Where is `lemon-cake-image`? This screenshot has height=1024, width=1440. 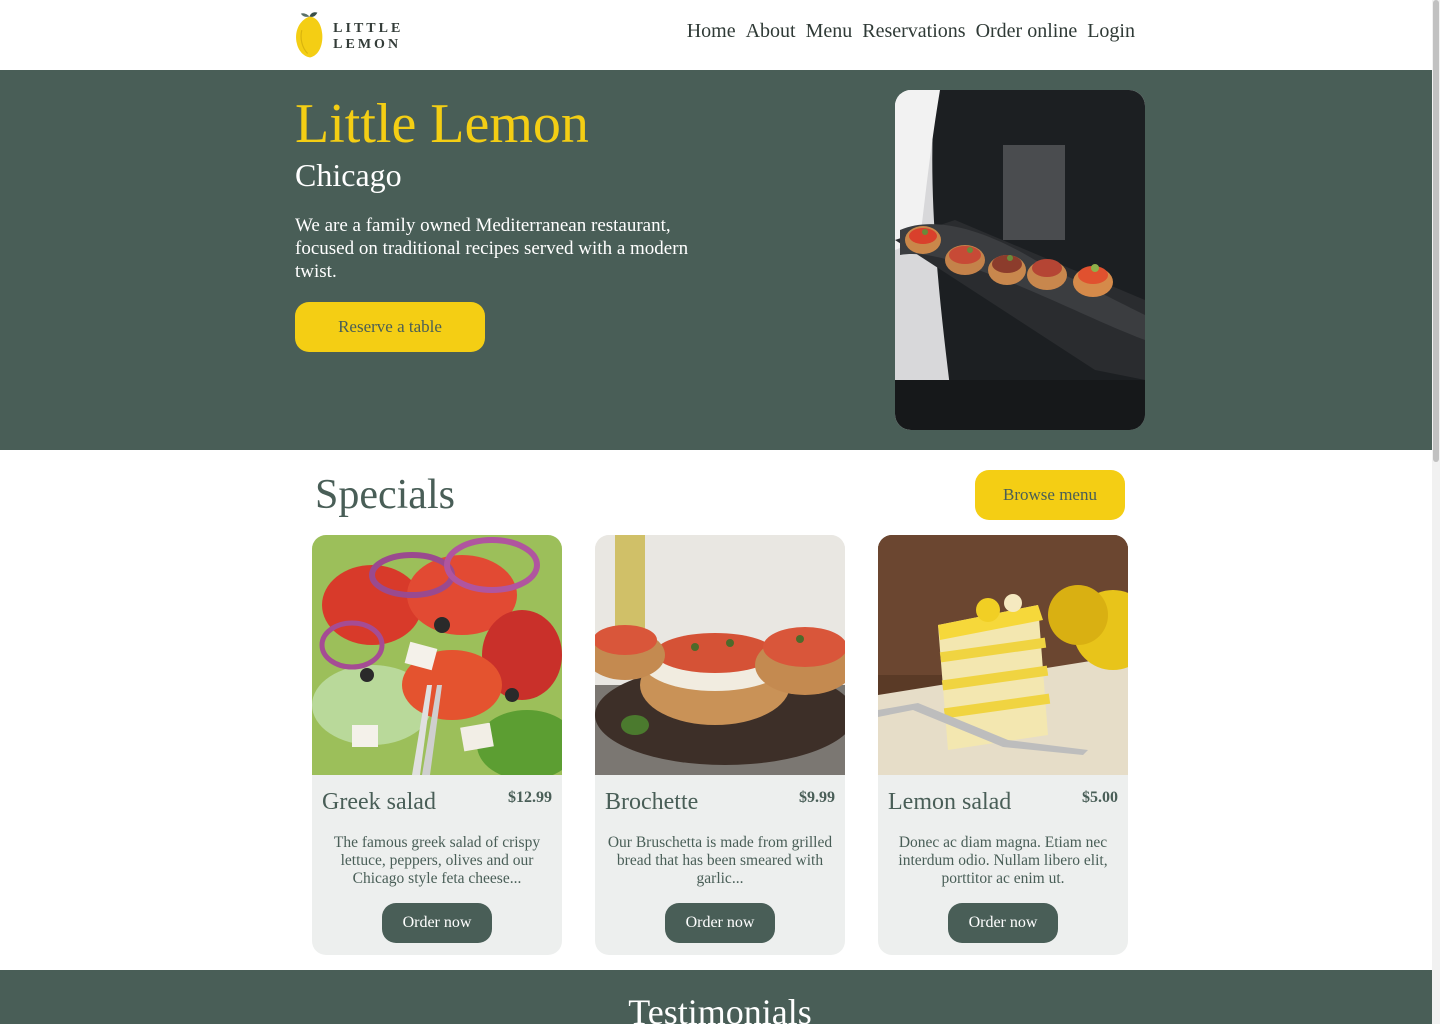
lemon-cake-image is located at coordinates (1003, 655).